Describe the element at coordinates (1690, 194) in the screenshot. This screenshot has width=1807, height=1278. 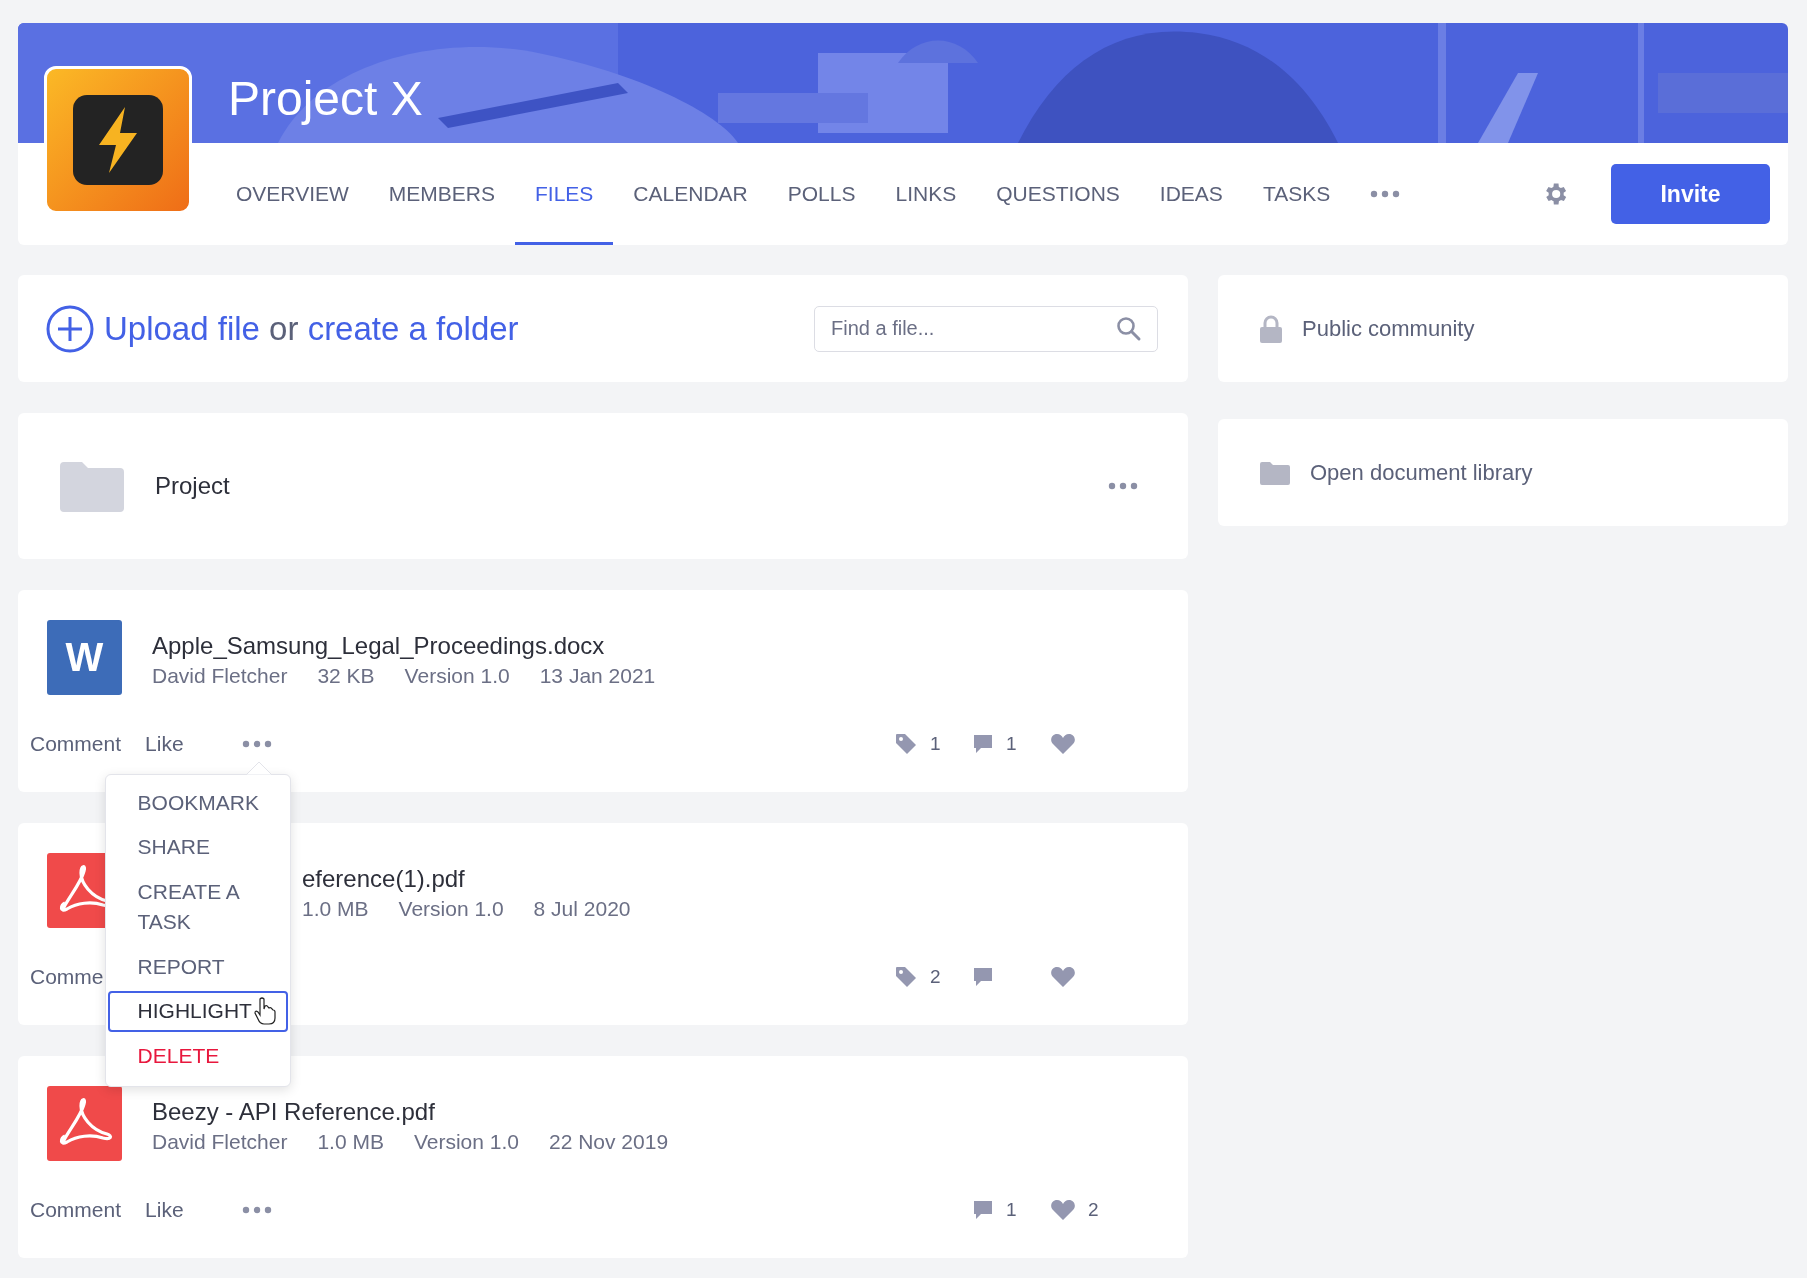
I see `invite-button: Invite` at that location.